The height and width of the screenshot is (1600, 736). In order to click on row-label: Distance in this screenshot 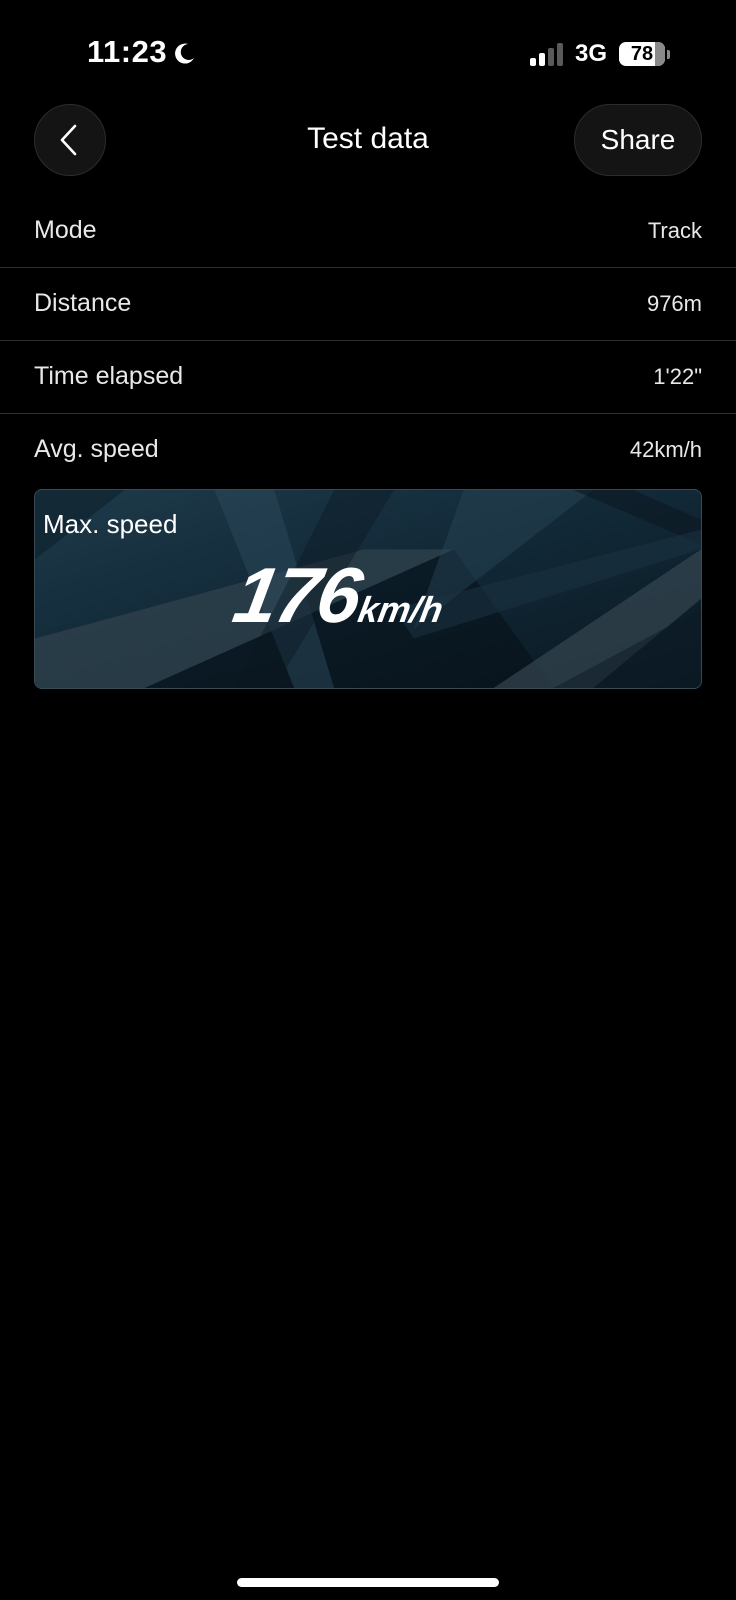, I will do `click(83, 303)`.